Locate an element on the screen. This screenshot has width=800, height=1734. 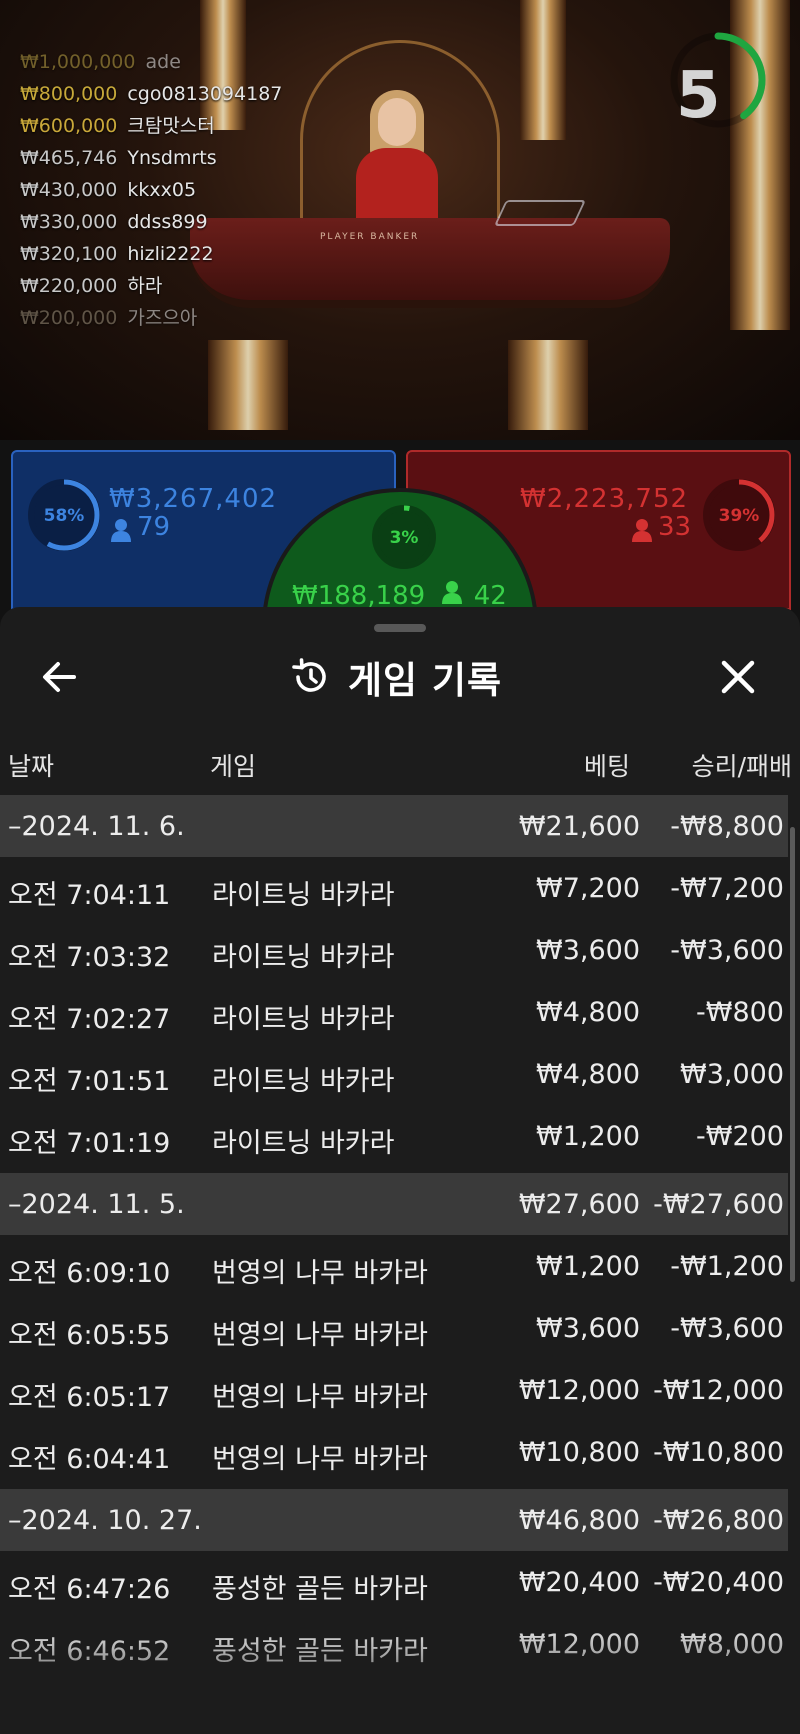
player-bet-total: ₩3,267,402 is located at coordinates (193, 499).